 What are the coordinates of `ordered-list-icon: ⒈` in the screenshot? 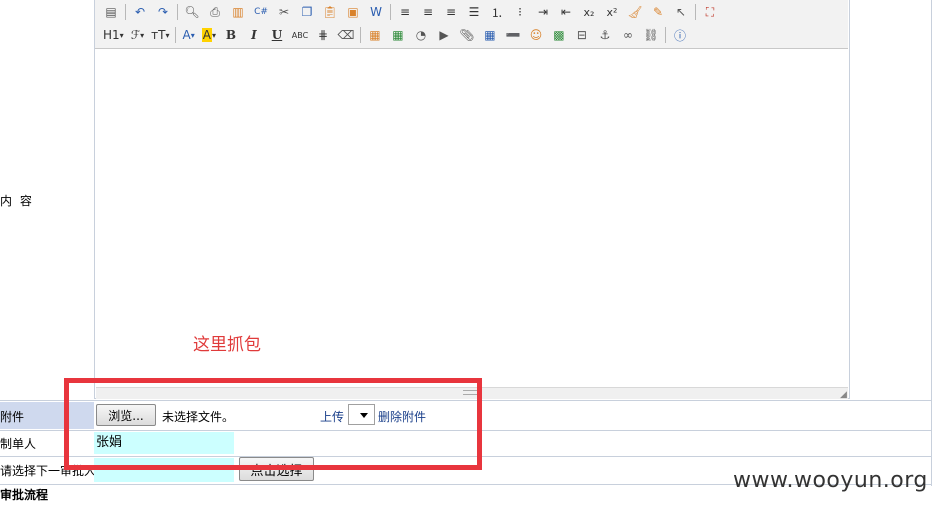 It's located at (497, 12).